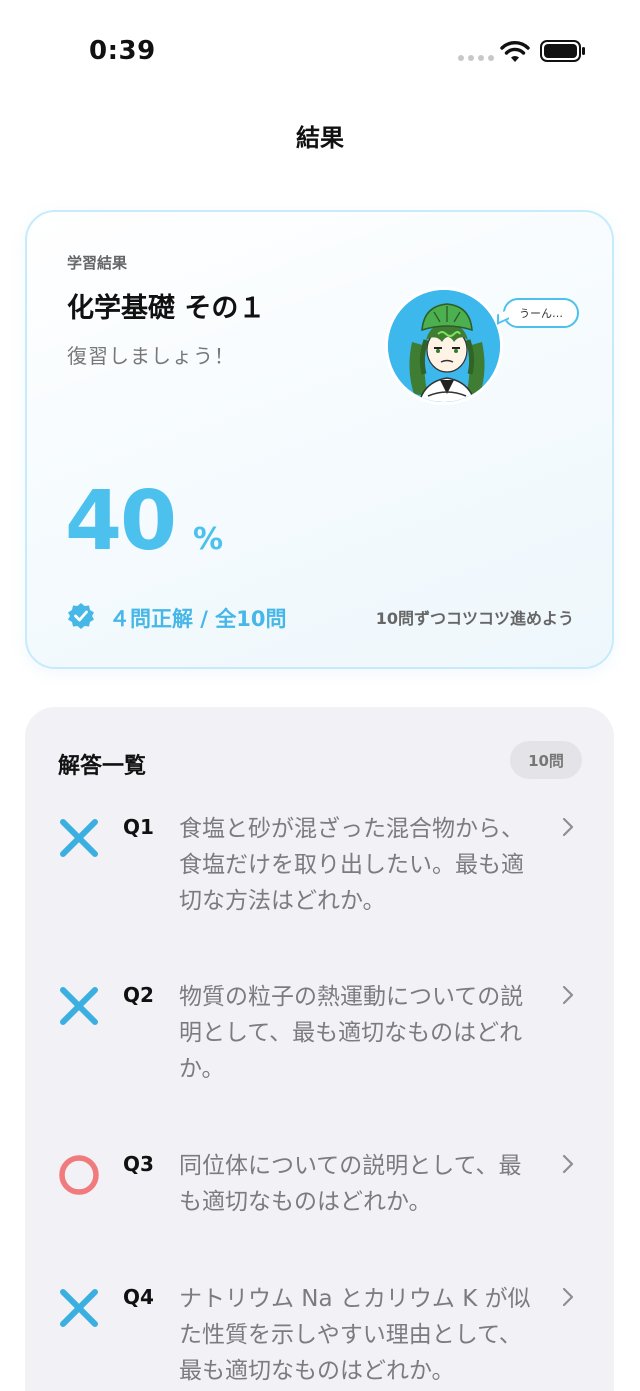 The height and width of the screenshot is (1391, 640). What do you see at coordinates (208, 539) in the screenshot?
I see `score-unit: %` at bounding box center [208, 539].